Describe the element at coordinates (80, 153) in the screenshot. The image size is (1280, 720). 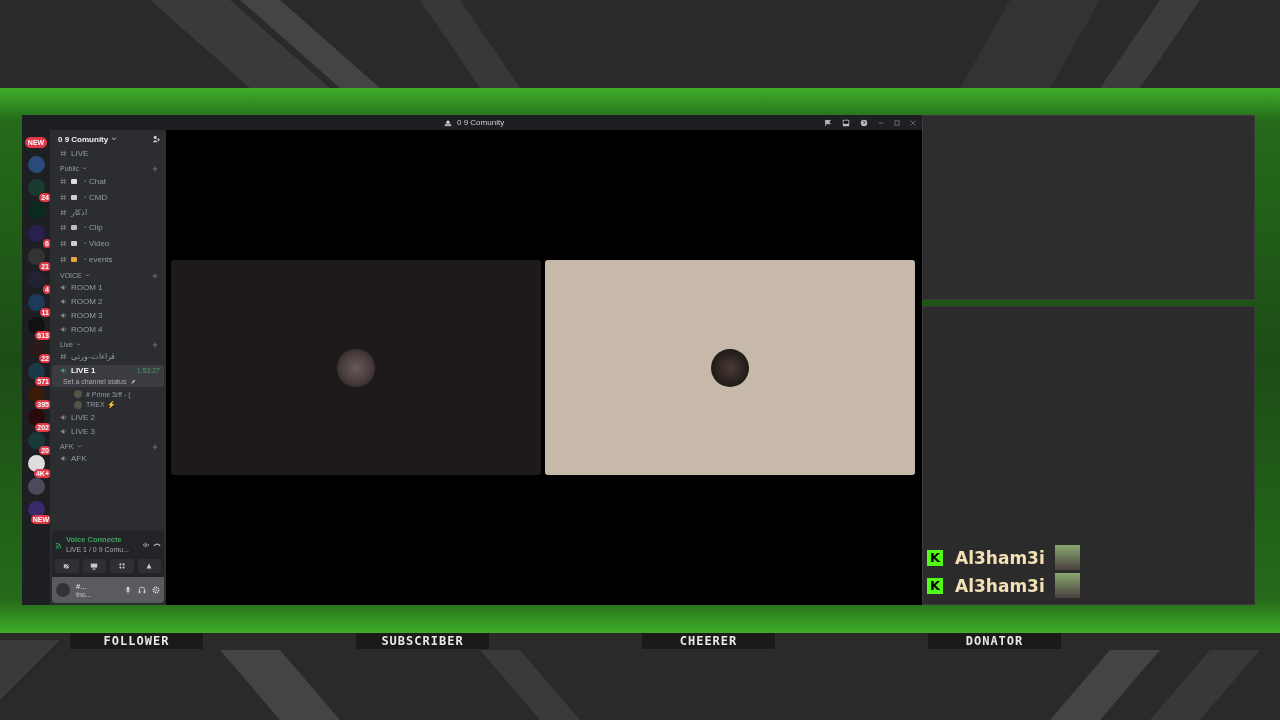
I see `channel-name: LIVE` at that location.